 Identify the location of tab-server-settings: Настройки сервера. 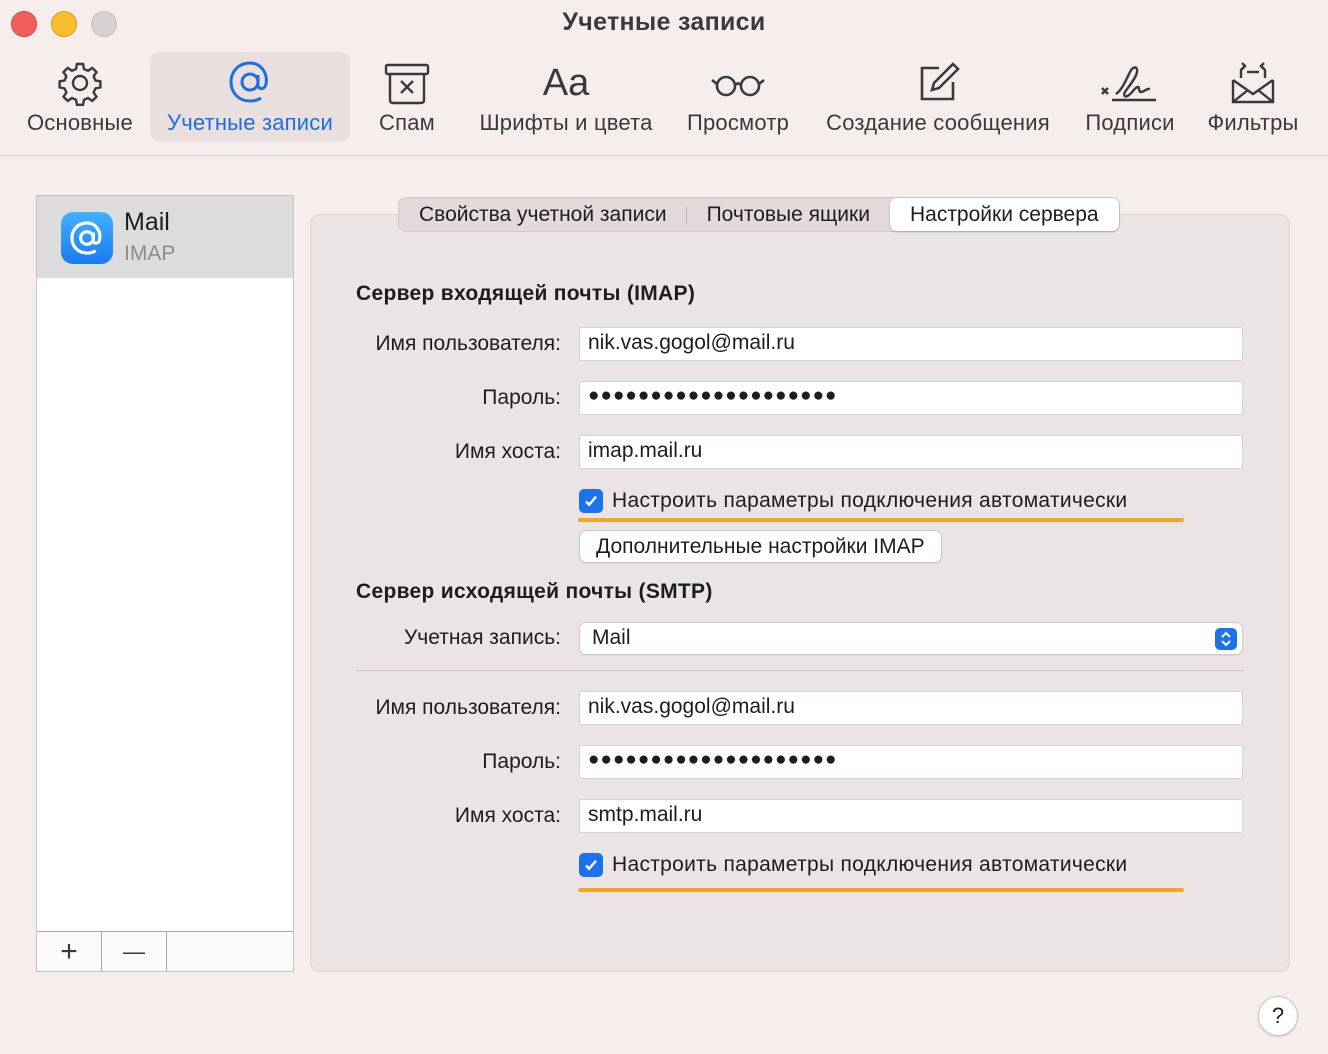
(1004, 214).